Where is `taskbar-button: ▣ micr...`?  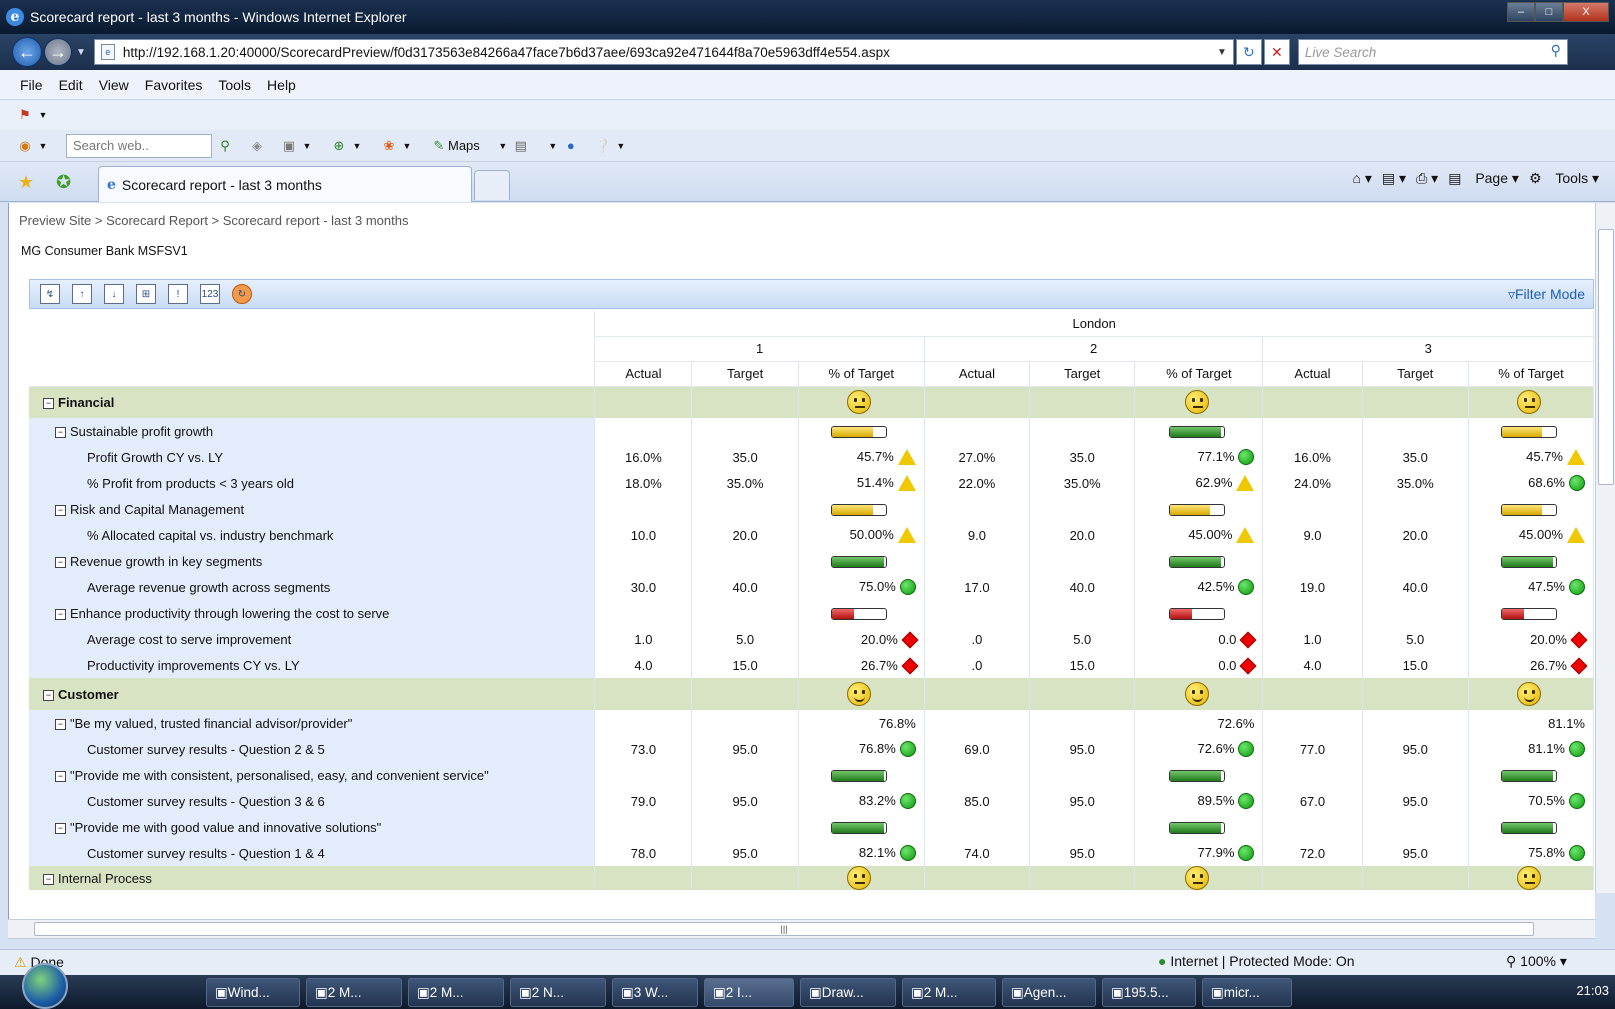
taskbar-button: ▣ micr... is located at coordinates (1247, 992).